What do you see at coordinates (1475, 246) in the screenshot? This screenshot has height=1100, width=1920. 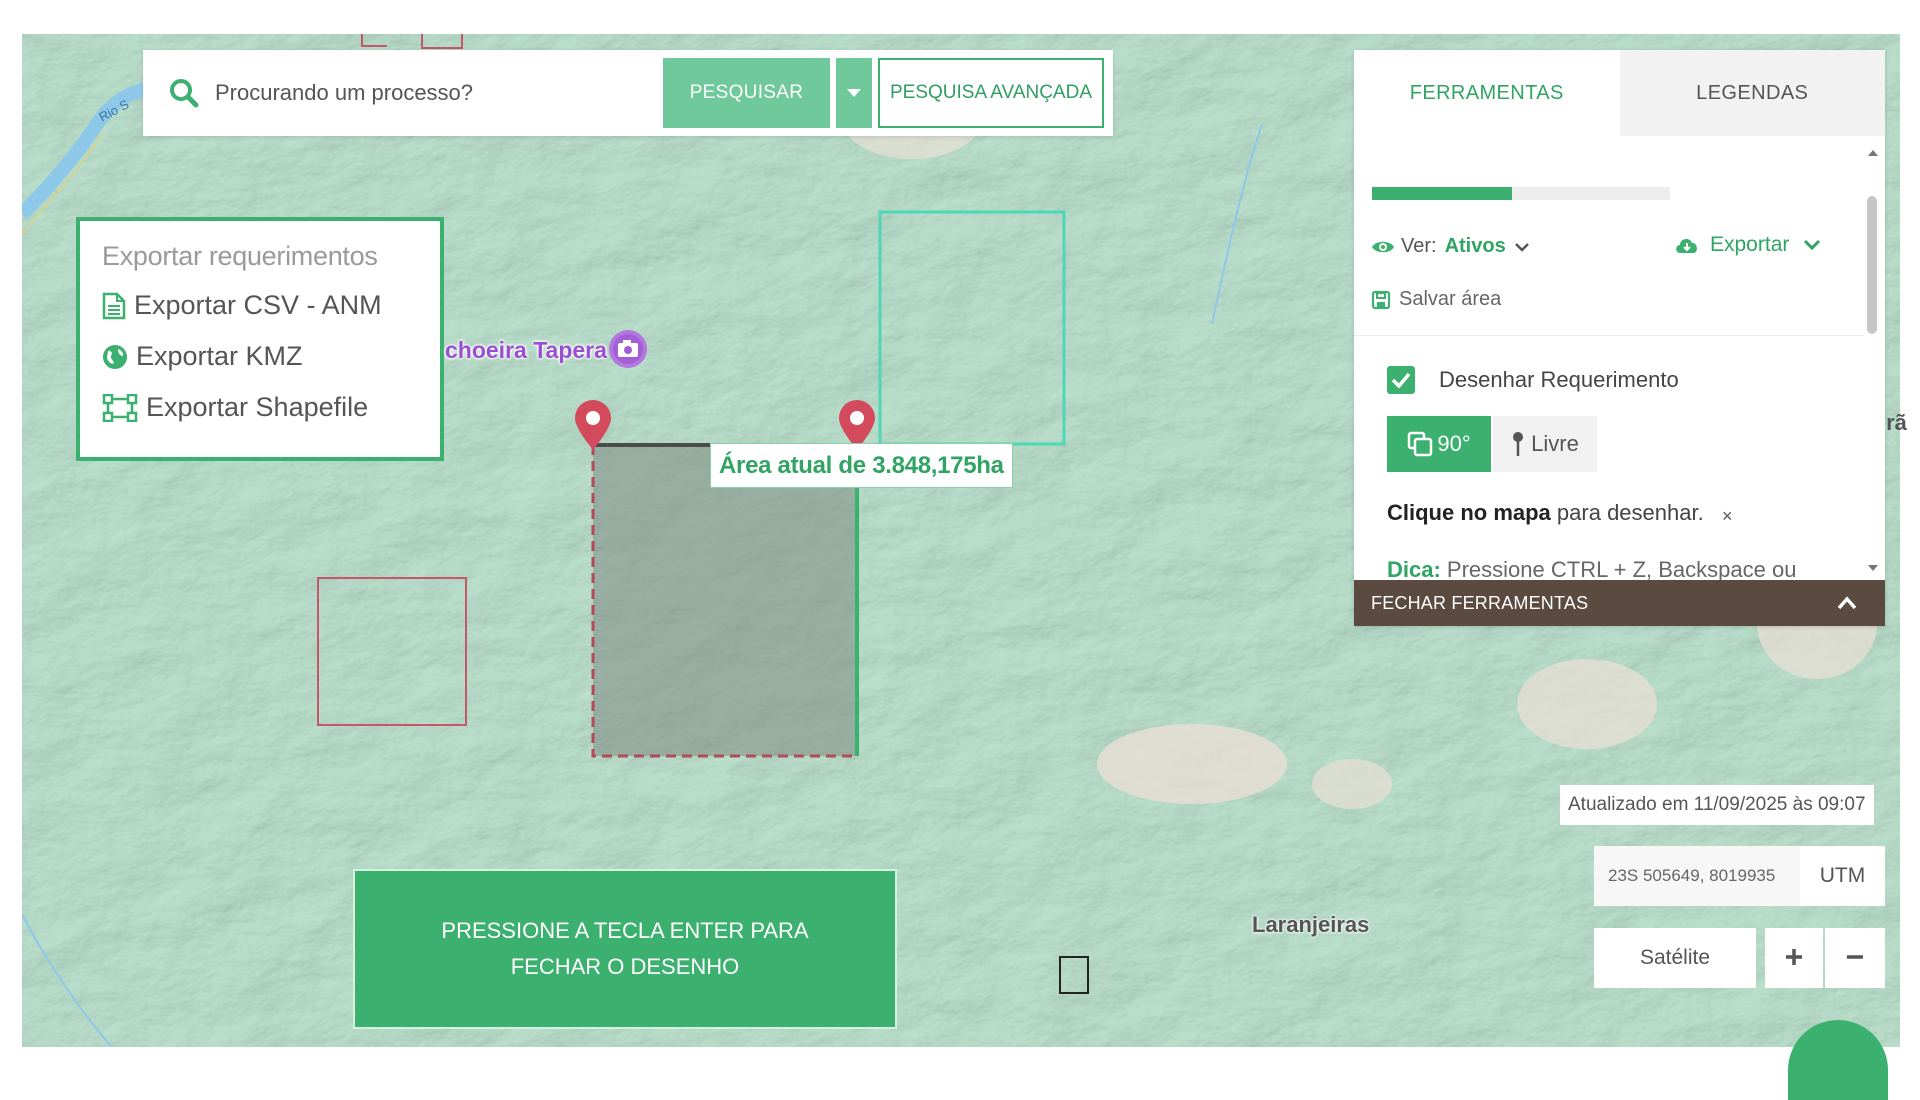 I see `view-filter-value: Ativos` at bounding box center [1475, 246].